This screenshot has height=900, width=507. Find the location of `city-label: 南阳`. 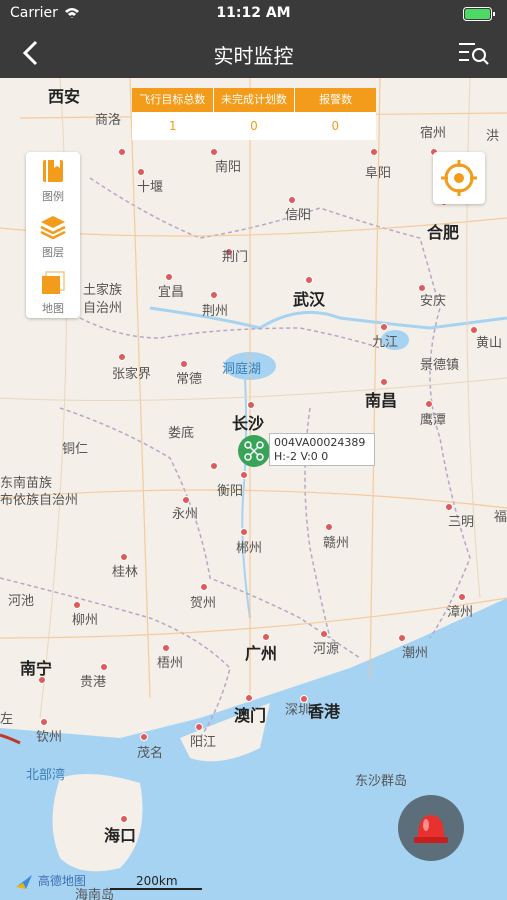

city-label: 南阳 is located at coordinates (228, 167).